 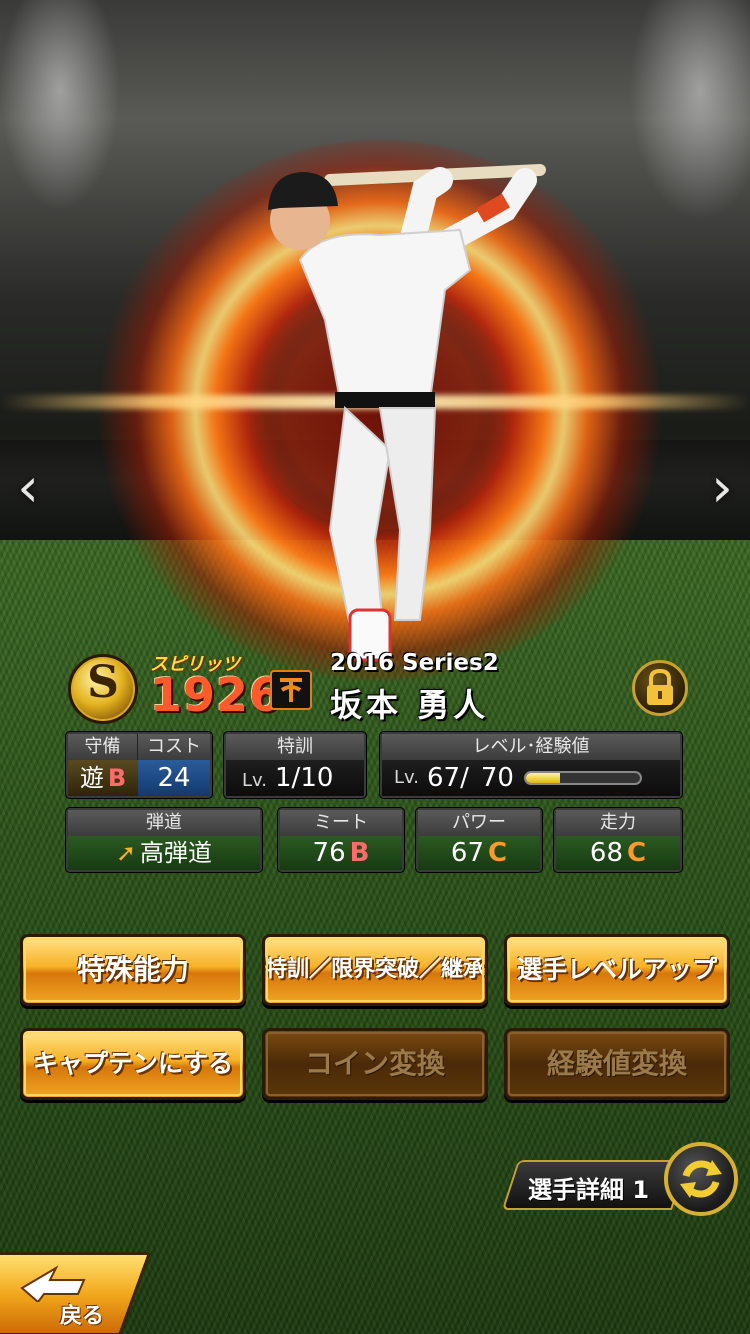 What do you see at coordinates (126, 853) in the screenshot?
I see `trajectory-arrow-icon: ➚` at bounding box center [126, 853].